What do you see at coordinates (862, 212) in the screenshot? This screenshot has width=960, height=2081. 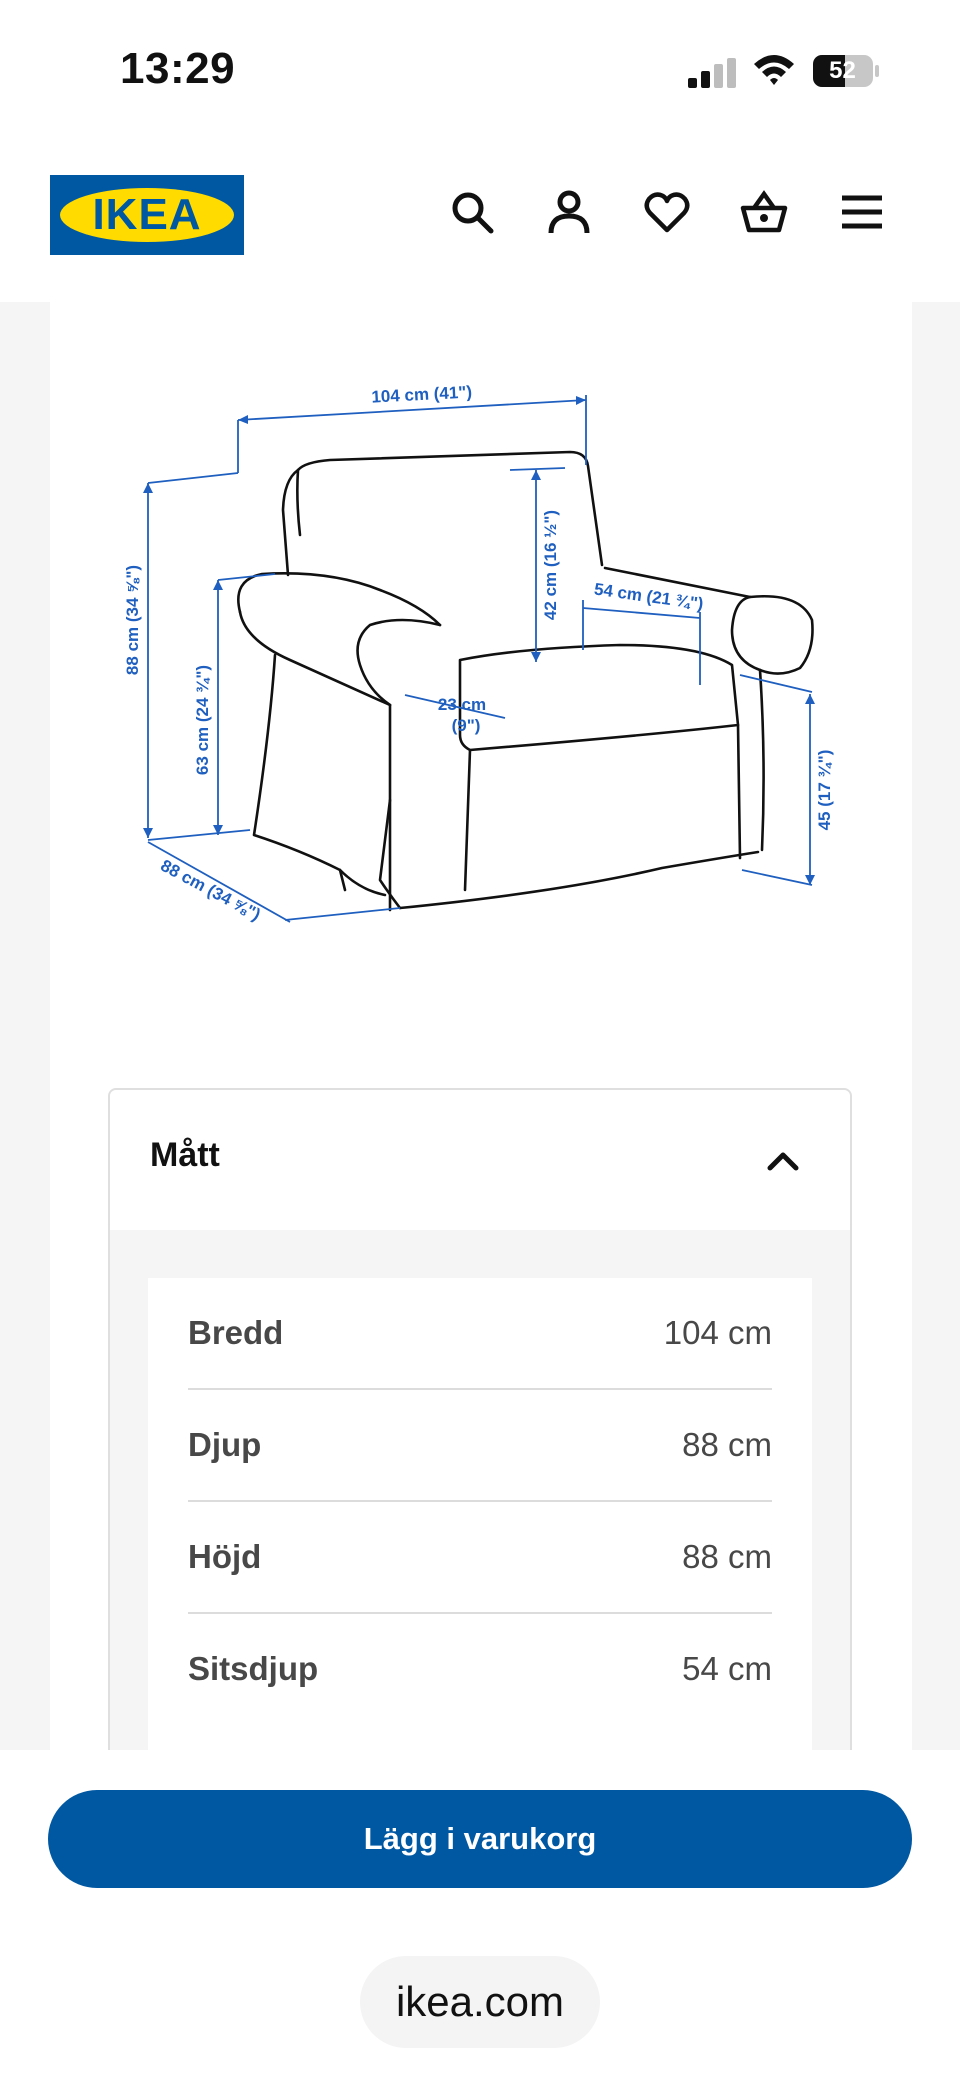 I see `menu-icon` at bounding box center [862, 212].